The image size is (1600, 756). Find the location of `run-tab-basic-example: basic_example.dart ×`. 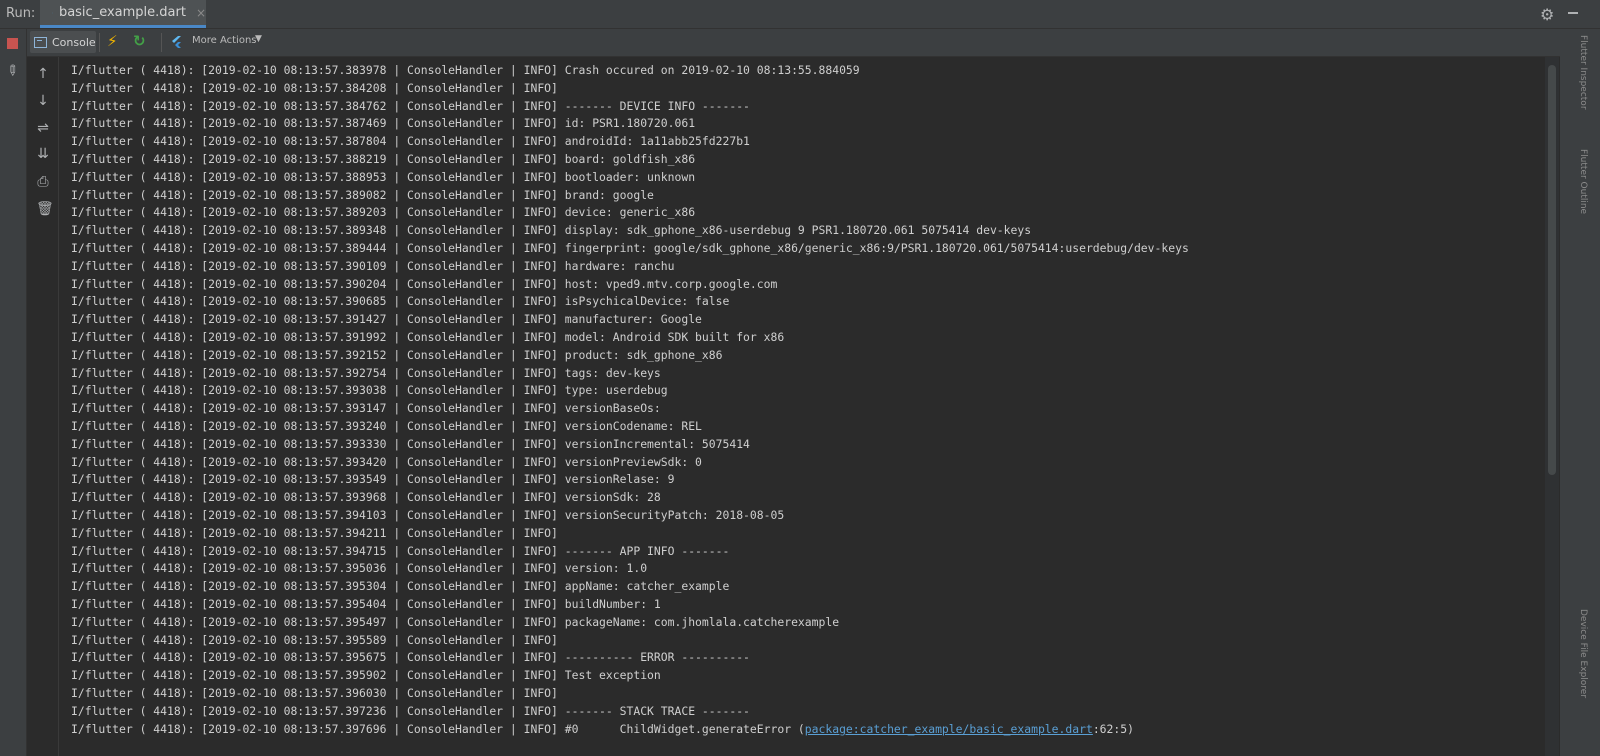

run-tab-basic-example: basic_example.dart × is located at coordinates (123, 14).